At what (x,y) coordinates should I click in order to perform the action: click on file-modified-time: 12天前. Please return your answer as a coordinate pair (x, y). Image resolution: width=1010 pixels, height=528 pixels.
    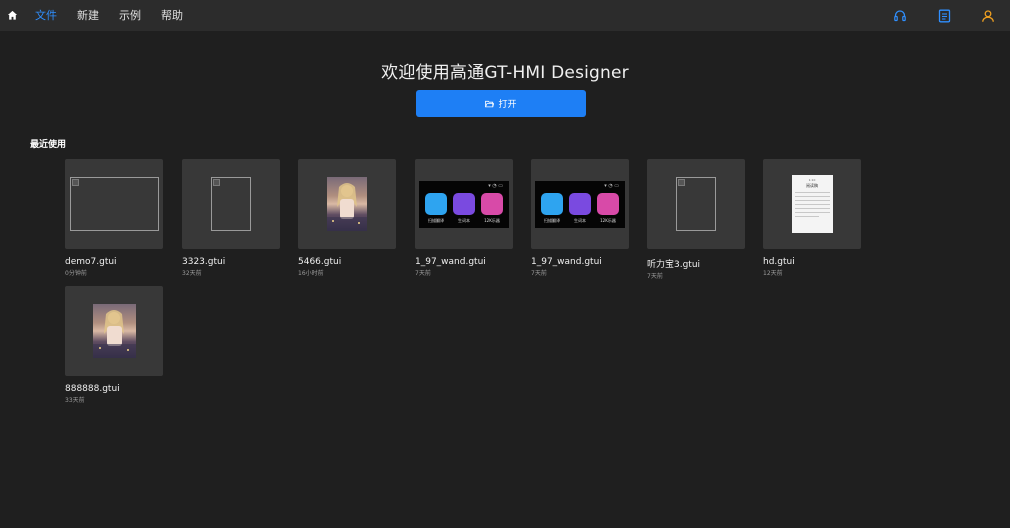
    Looking at the image, I should click on (773, 273).